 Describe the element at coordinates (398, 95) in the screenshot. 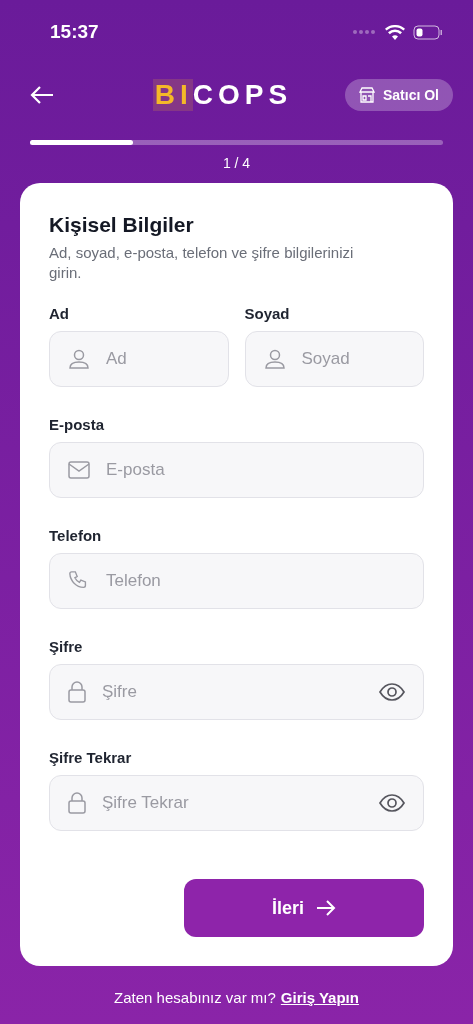

I see `become-seller-button: Satıcı Ol` at that location.